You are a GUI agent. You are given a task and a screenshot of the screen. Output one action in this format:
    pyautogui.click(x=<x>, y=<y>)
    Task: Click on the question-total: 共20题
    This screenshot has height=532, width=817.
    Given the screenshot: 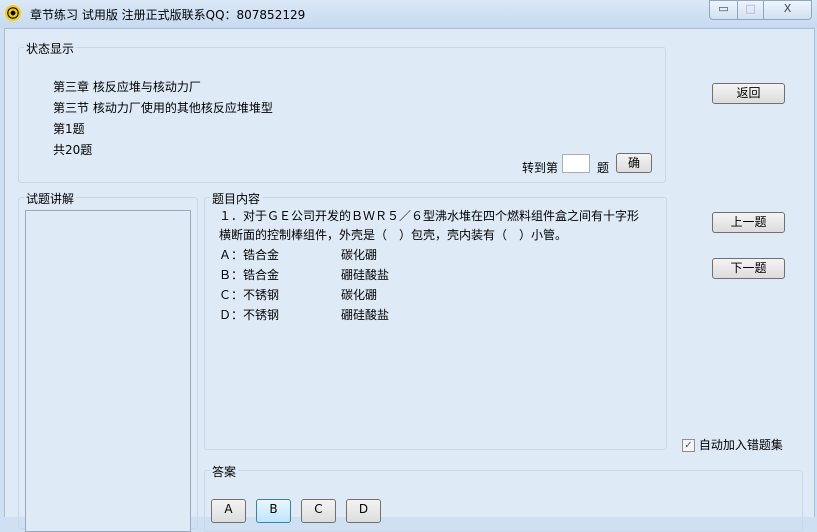 What is the action you would take?
    pyautogui.click(x=73, y=150)
    